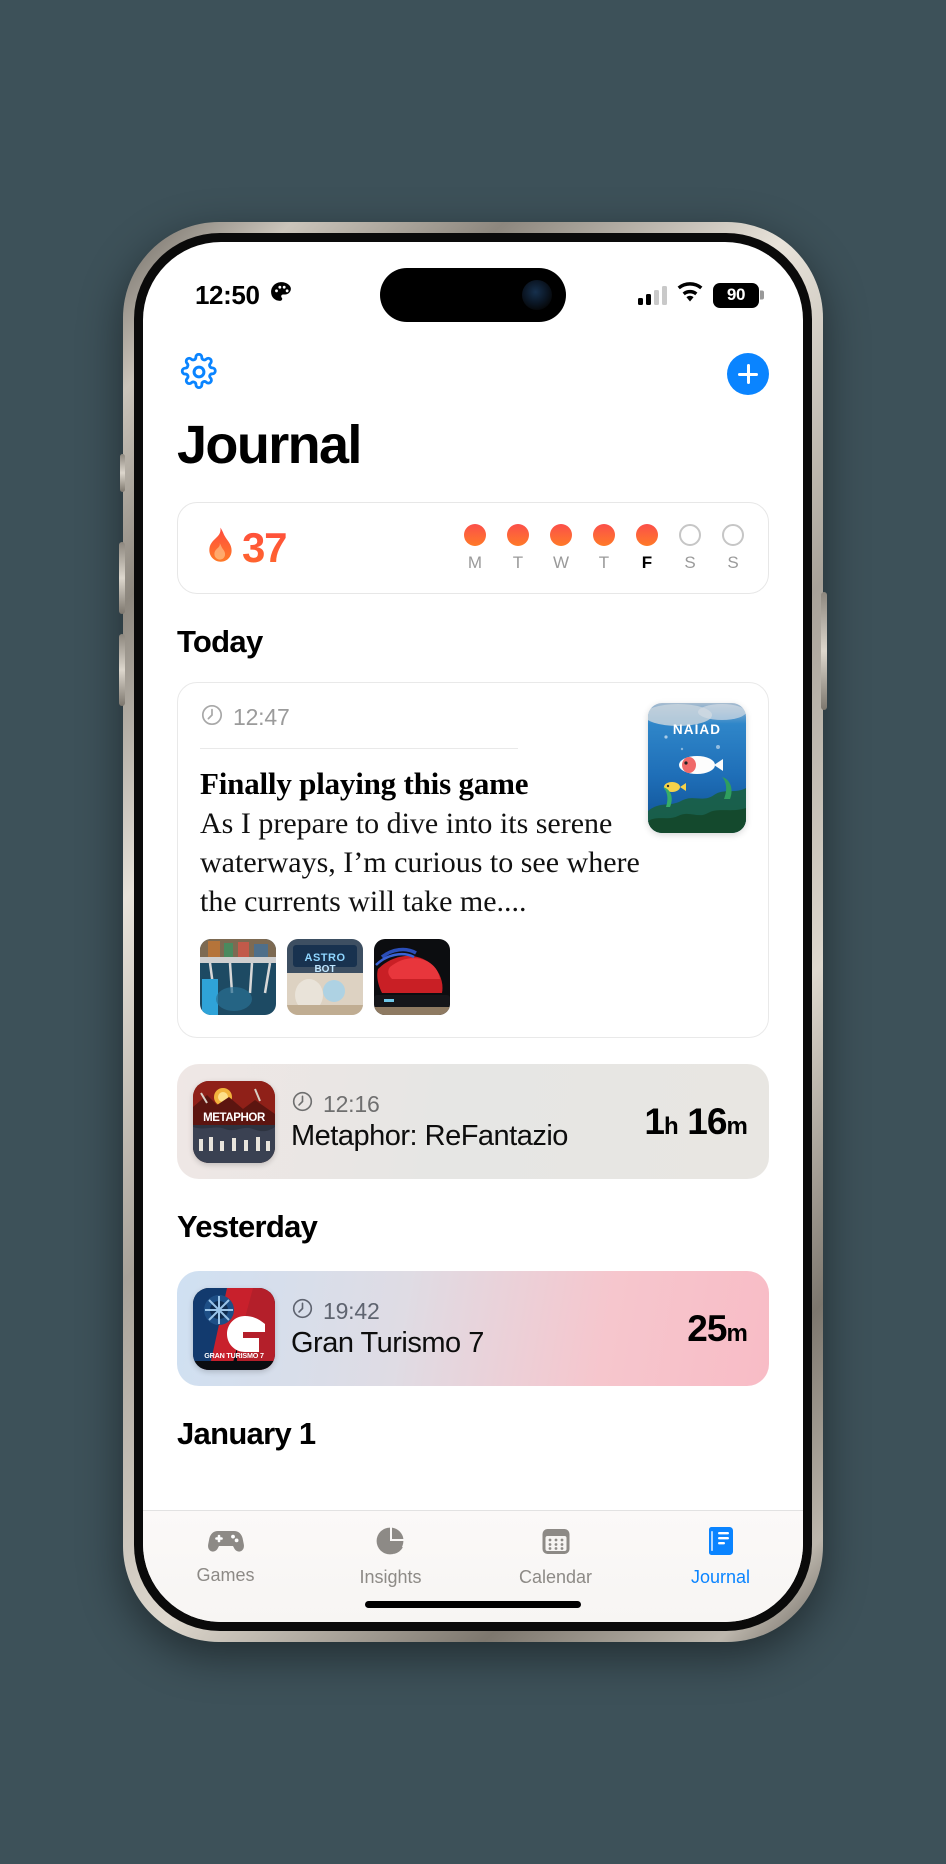 The height and width of the screenshot is (1864, 946). I want to click on duration-hours-unit: h, so click(671, 1126).